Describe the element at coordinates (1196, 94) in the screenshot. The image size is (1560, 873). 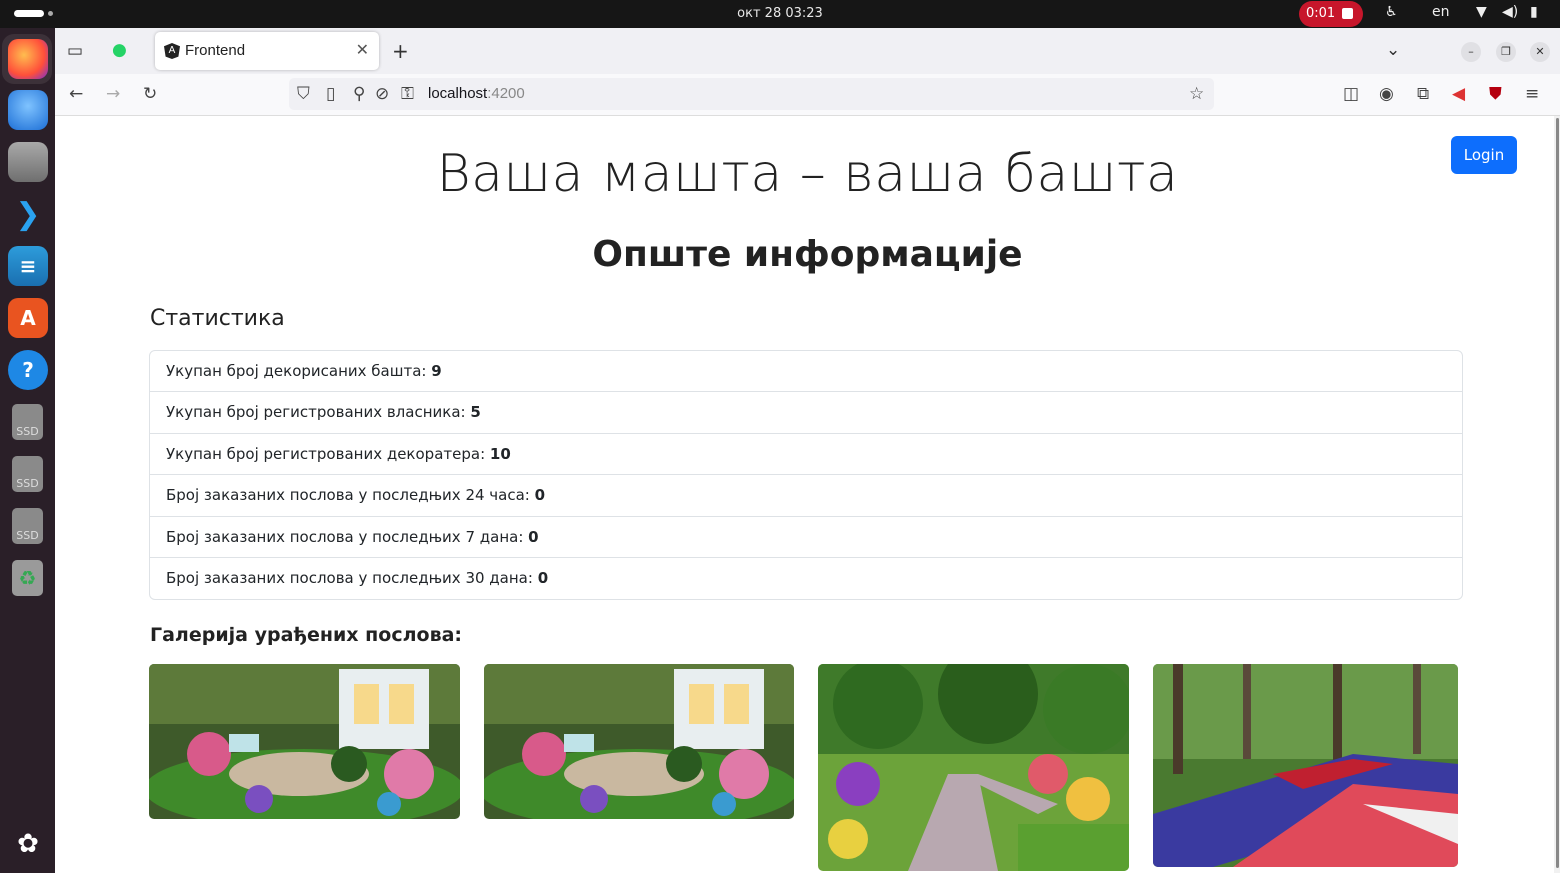
I see `bookmark-star-icon: ☆` at that location.